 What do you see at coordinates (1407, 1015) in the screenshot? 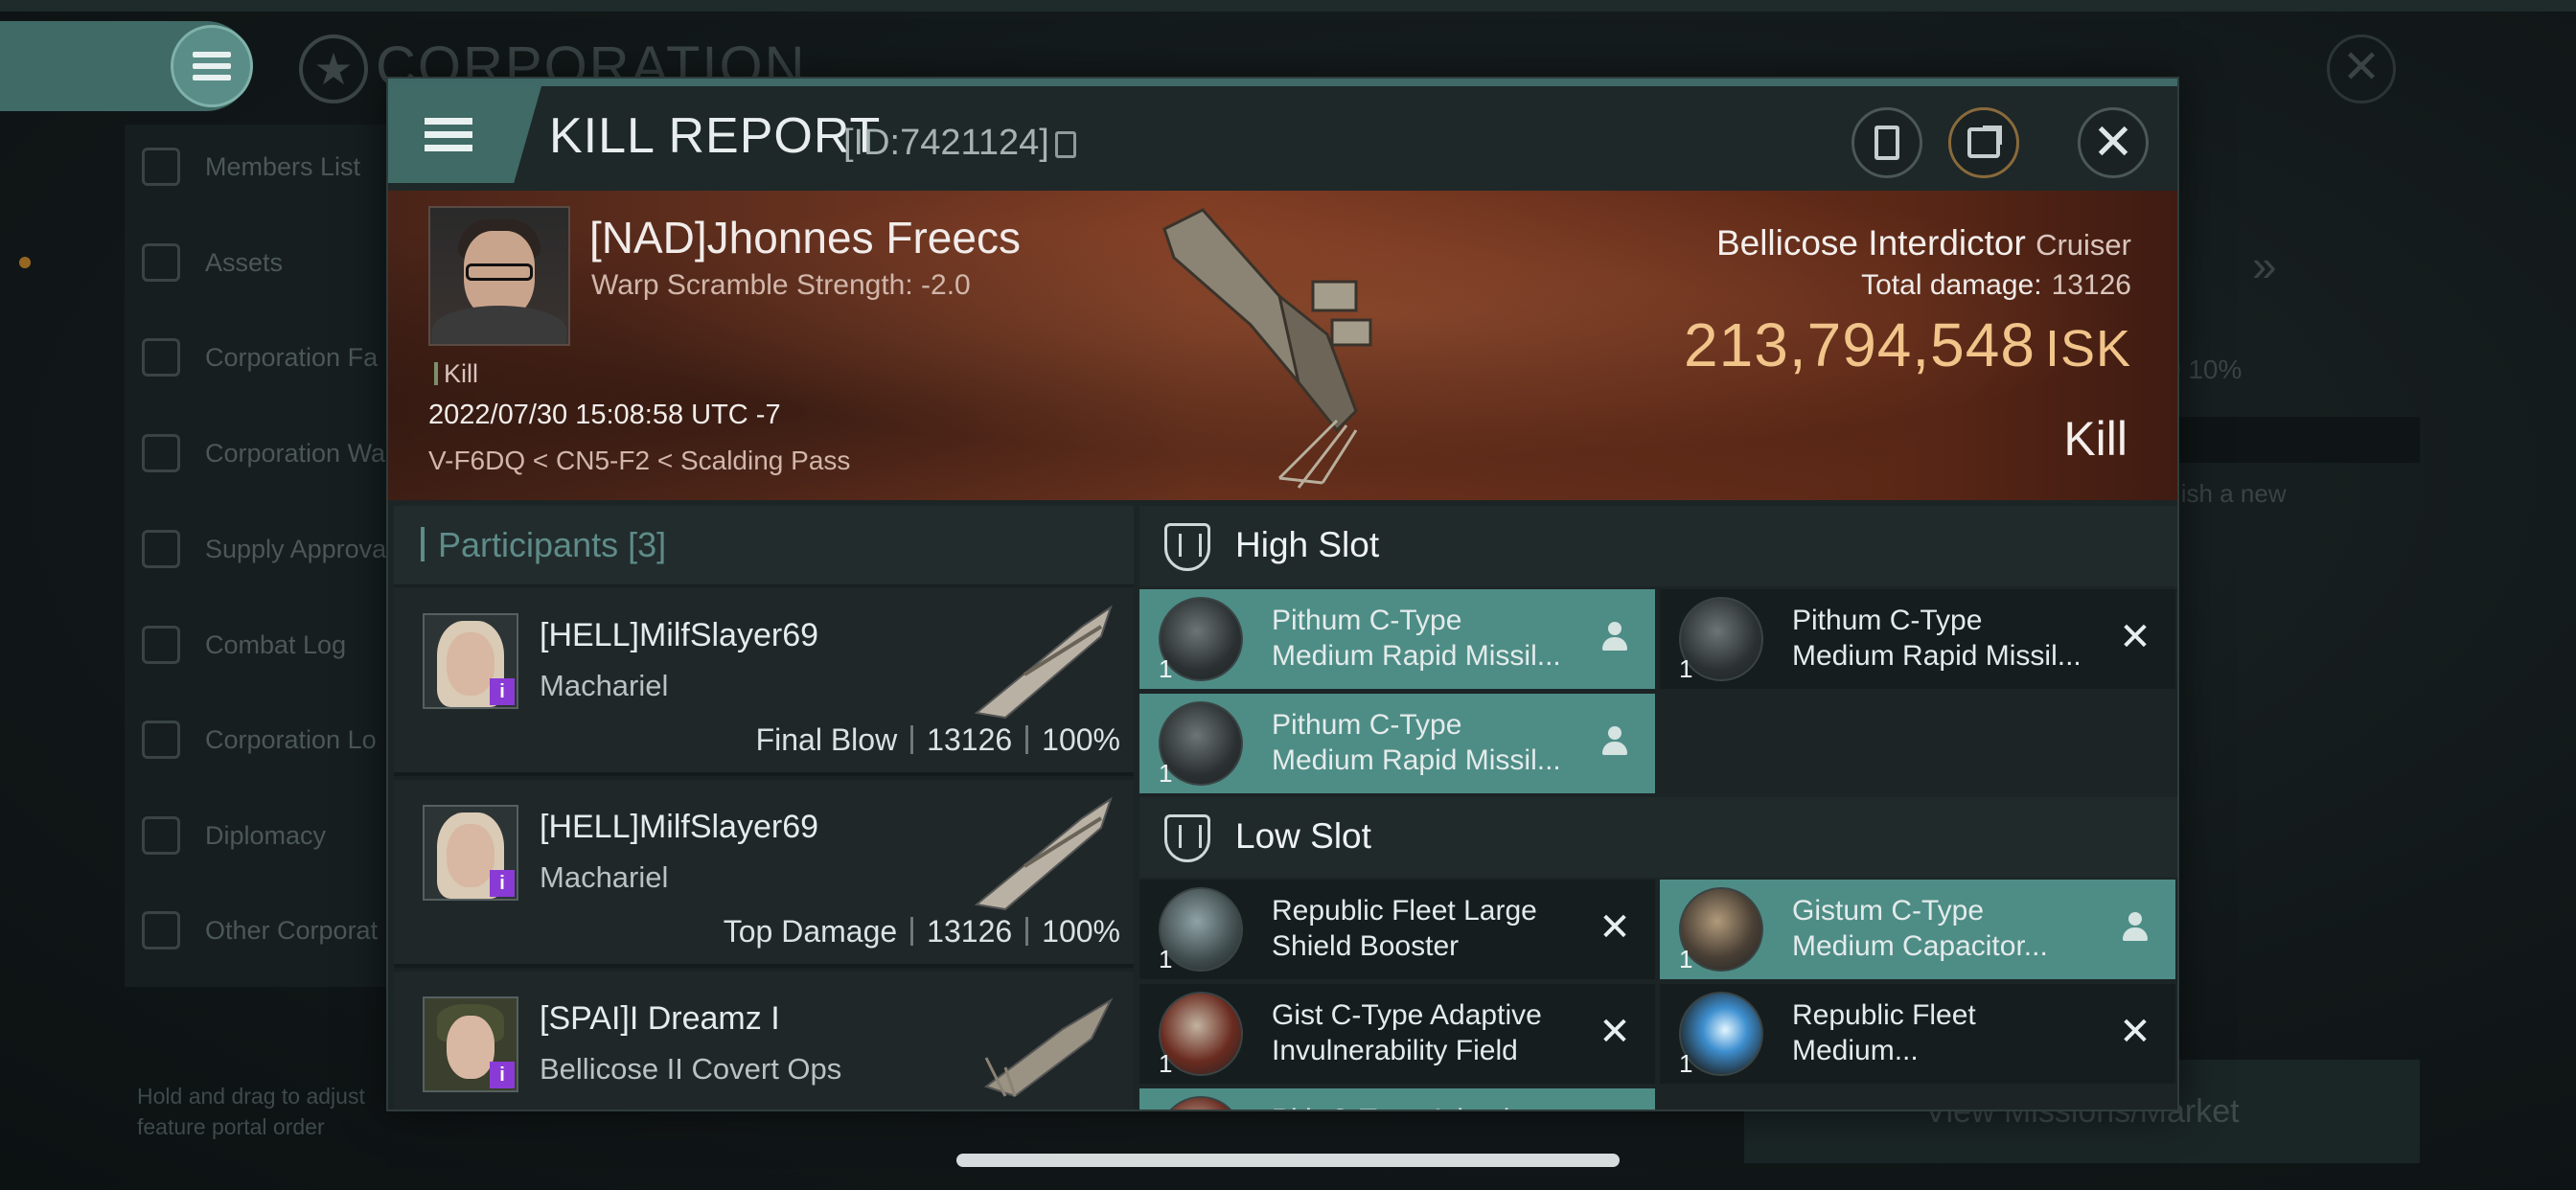
I see `module-name-line1: Gist C-Type Adaptive` at bounding box center [1407, 1015].